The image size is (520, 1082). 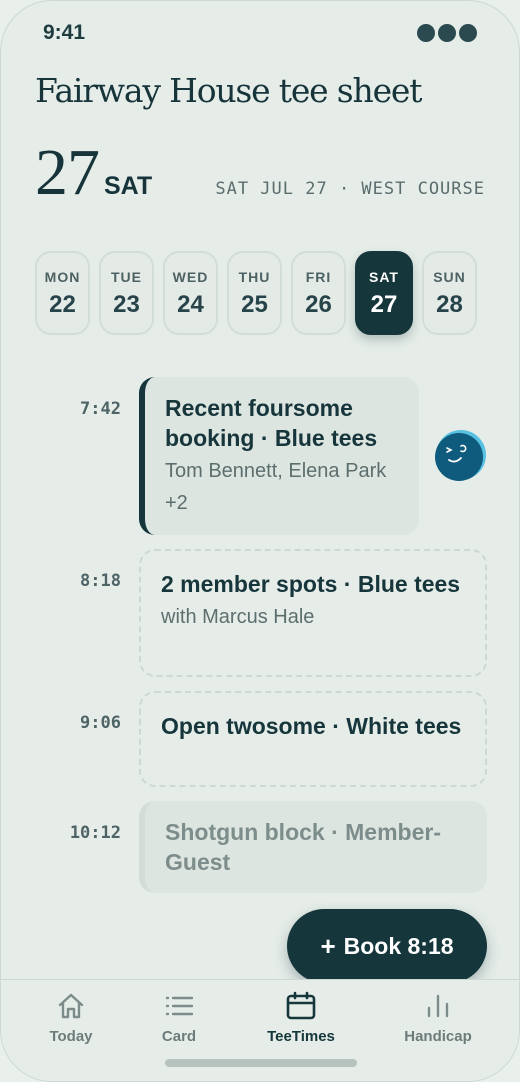 I want to click on day-chip-thu: THU 25, so click(x=254, y=293).